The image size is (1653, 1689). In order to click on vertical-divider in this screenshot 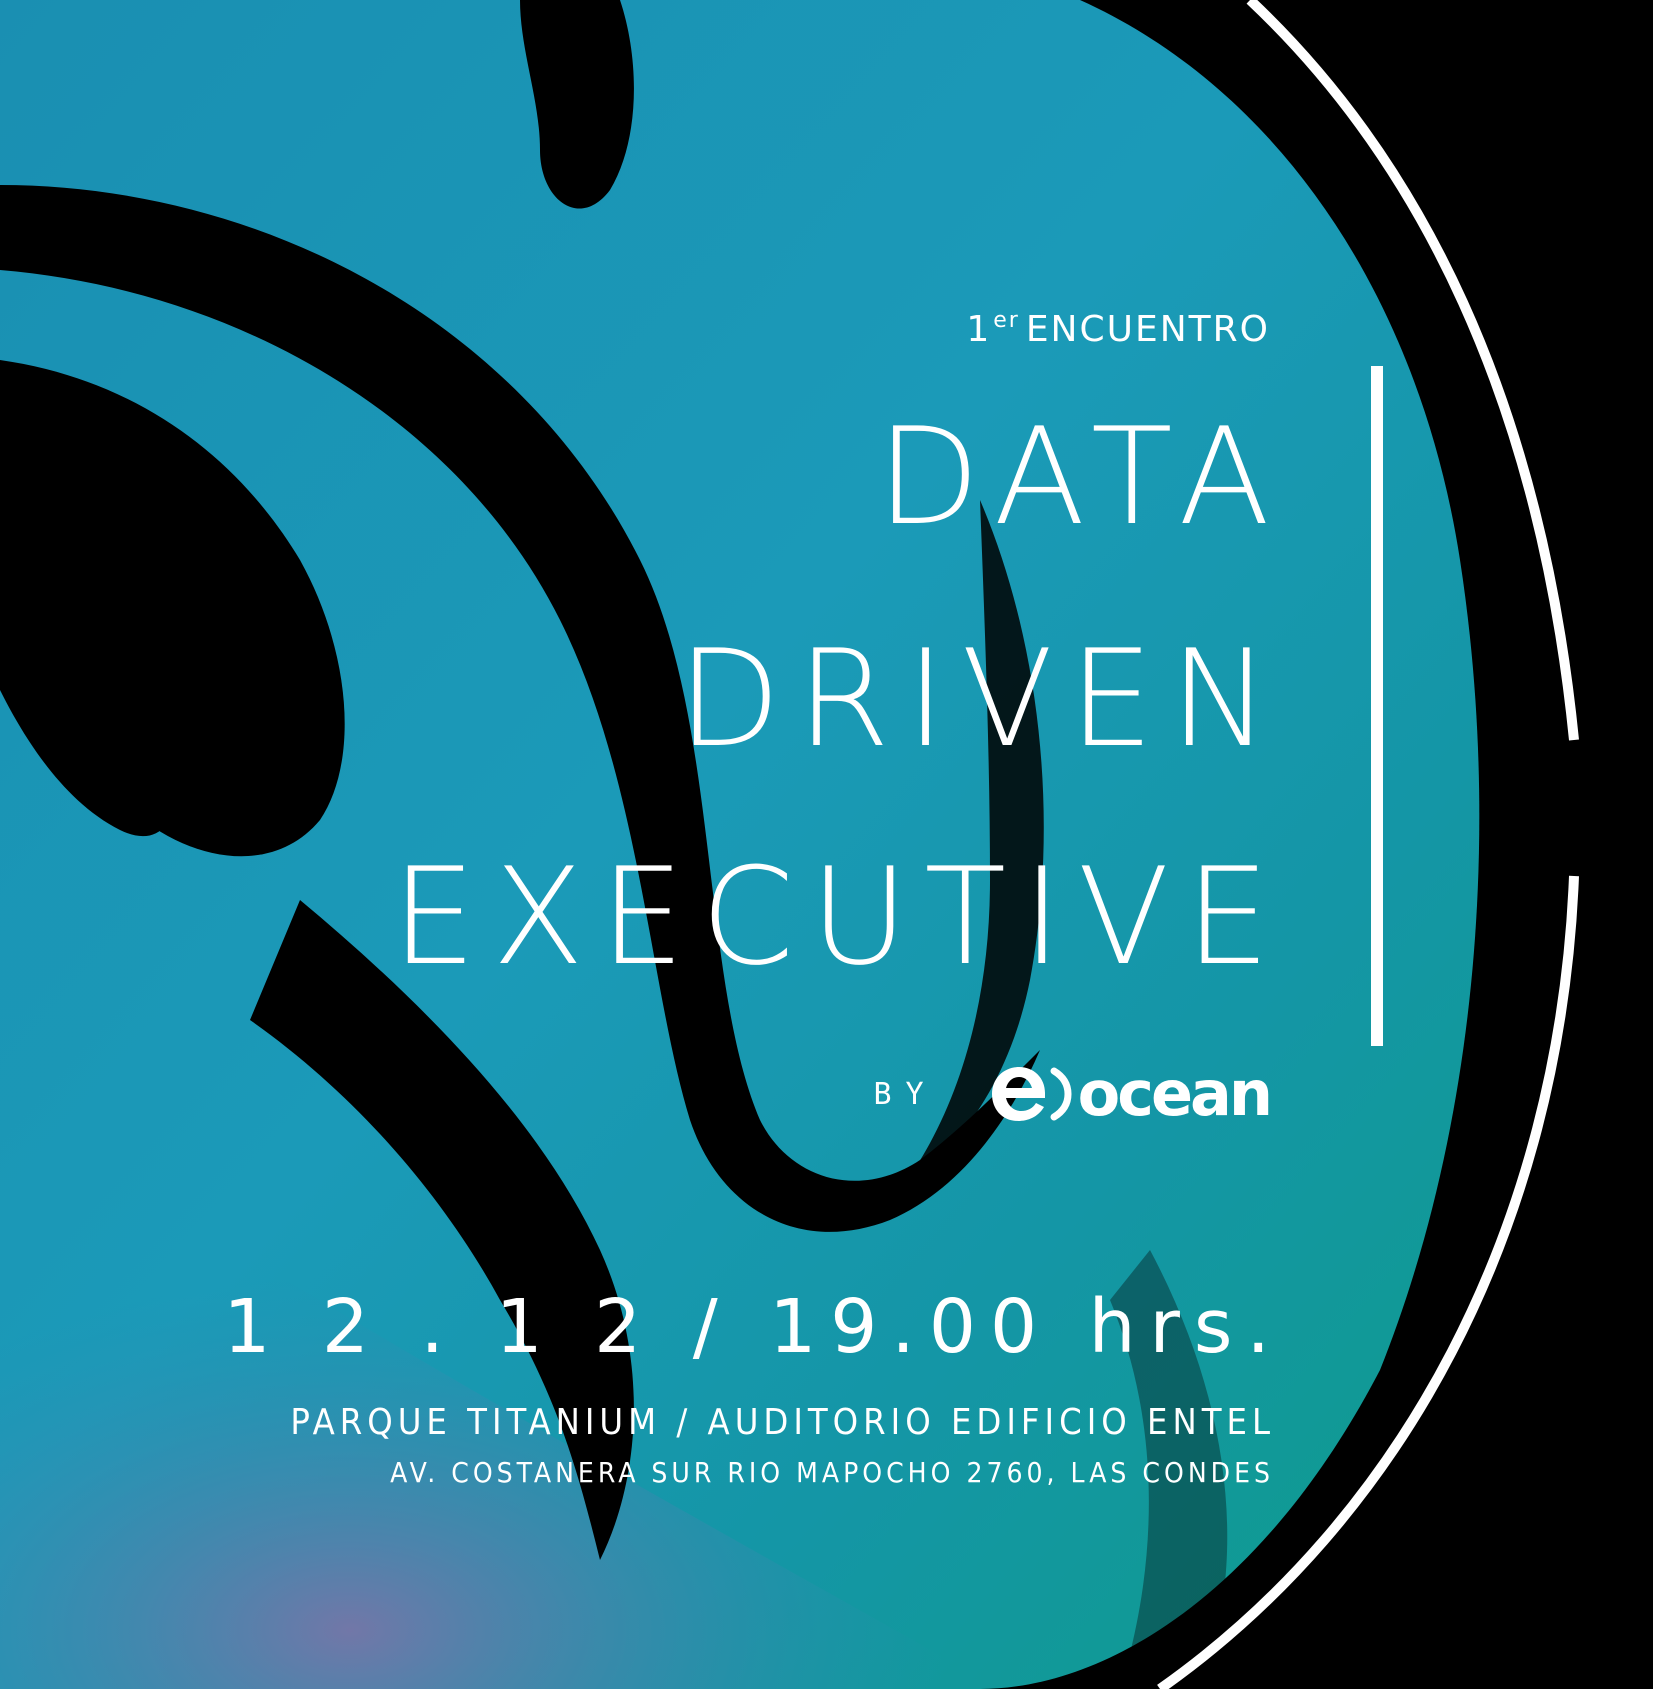, I will do `click(1377, 706)`.